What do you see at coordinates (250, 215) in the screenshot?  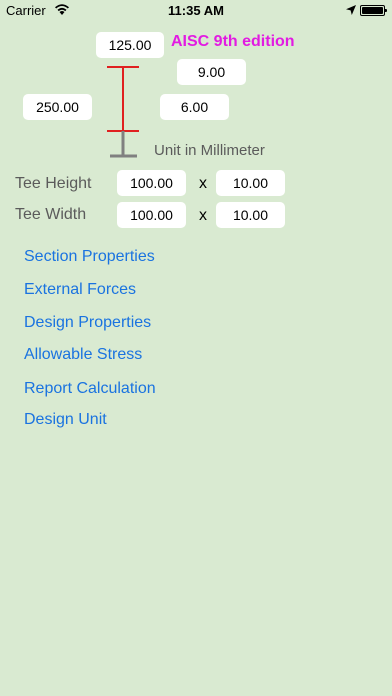 I see `tee-width-thickness-field: 10.00` at bounding box center [250, 215].